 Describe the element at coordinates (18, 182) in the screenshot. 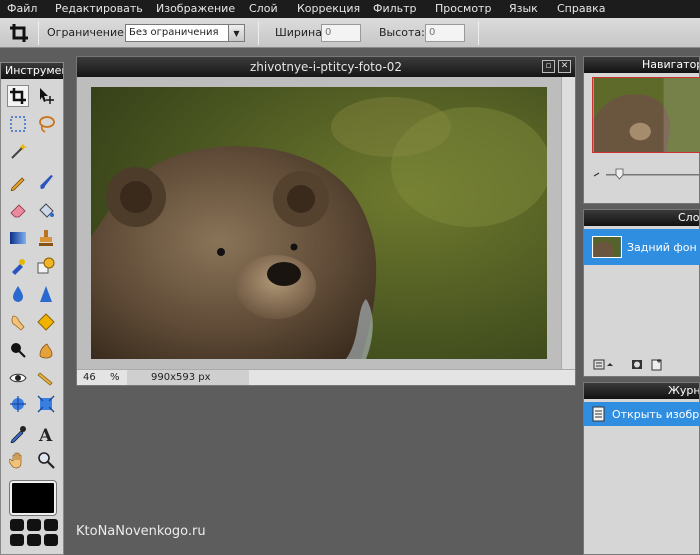

I see `pencil-icon` at that location.